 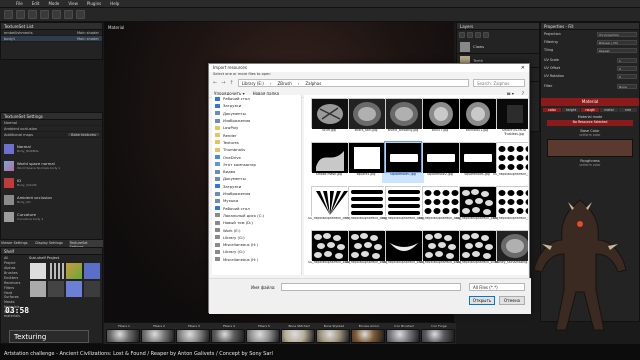 I want to click on open-button: Открыть, so click(x=482, y=300).